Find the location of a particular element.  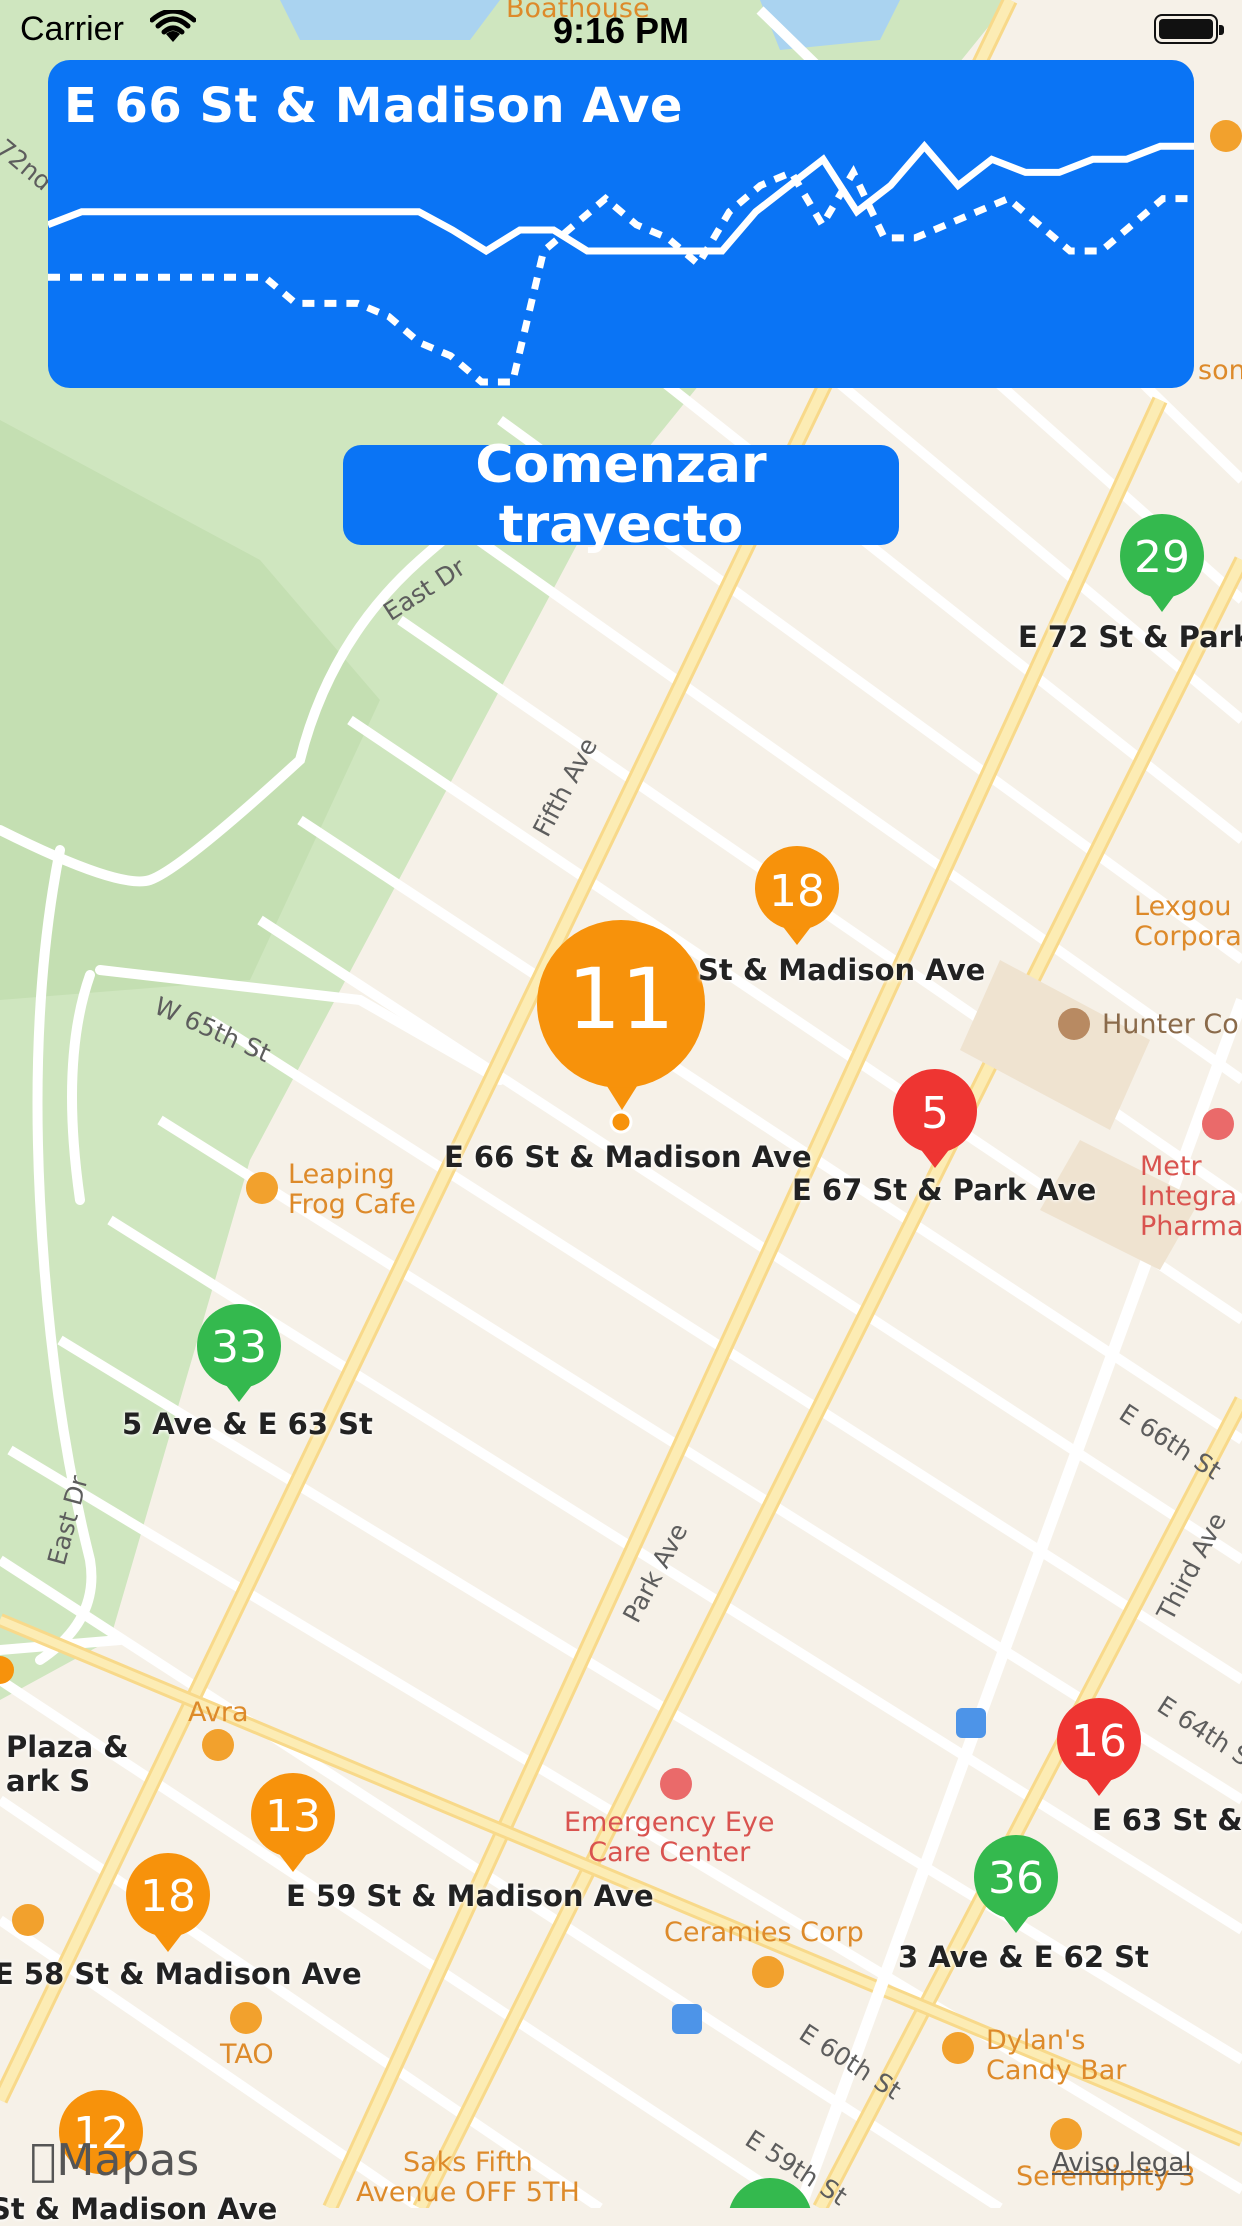

station-label: E 63 St & is located at coordinates (1167, 1820).